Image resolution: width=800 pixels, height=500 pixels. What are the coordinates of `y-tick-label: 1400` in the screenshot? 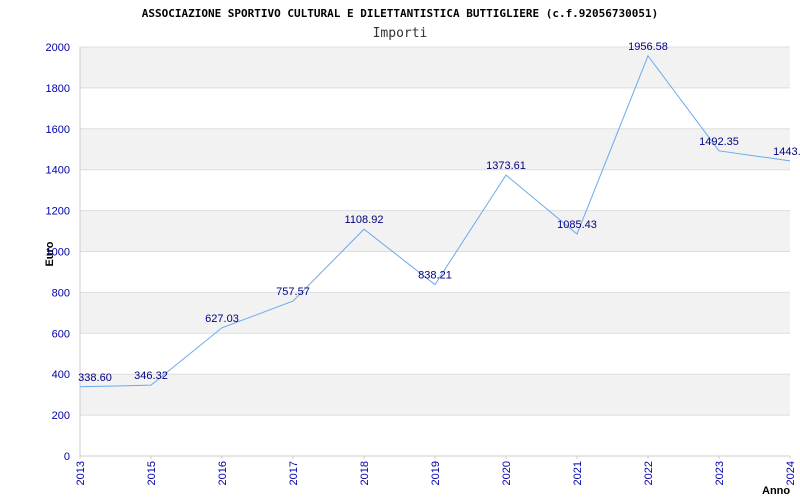 It's located at (58, 171).